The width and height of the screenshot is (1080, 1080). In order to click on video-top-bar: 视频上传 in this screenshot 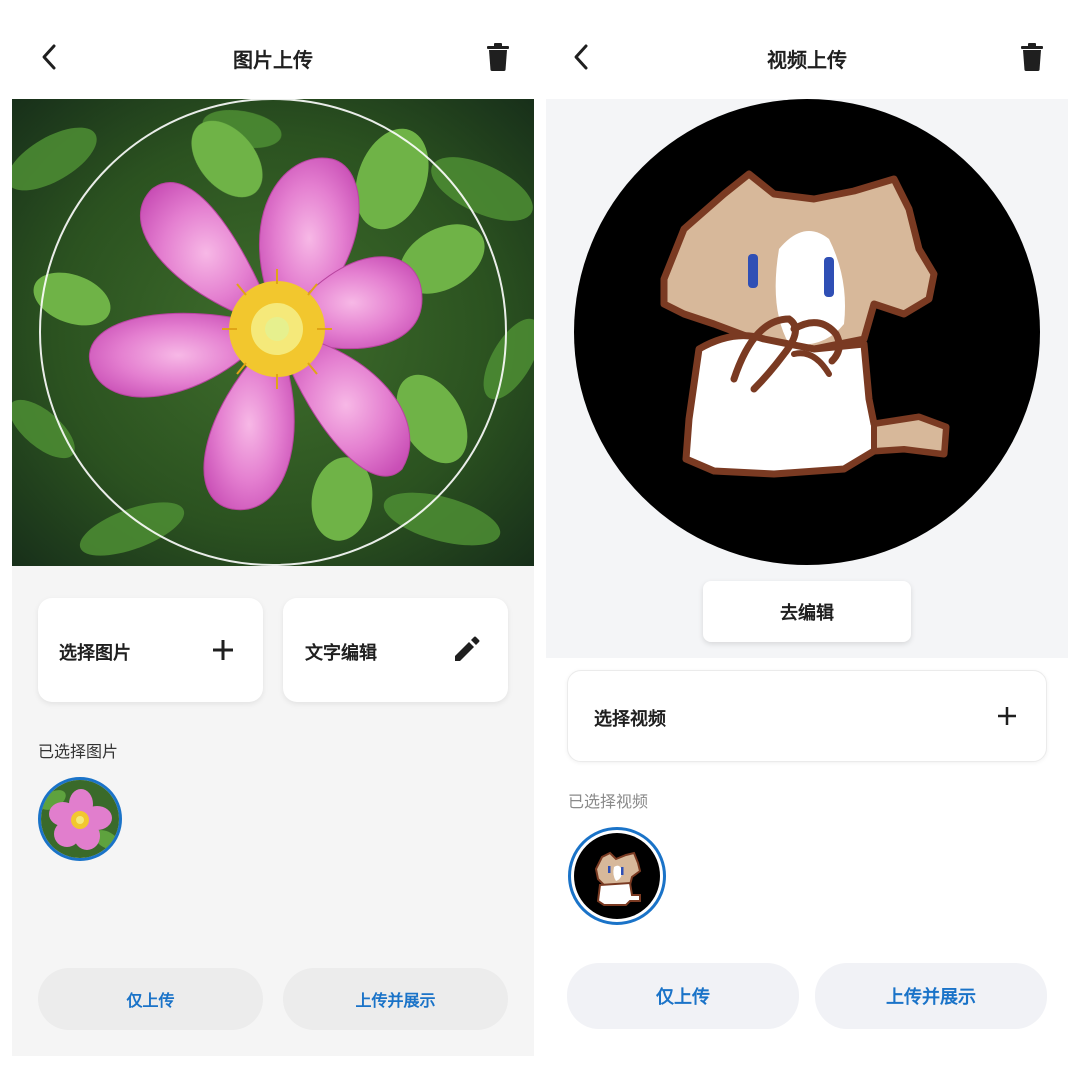, I will do `click(807, 49)`.